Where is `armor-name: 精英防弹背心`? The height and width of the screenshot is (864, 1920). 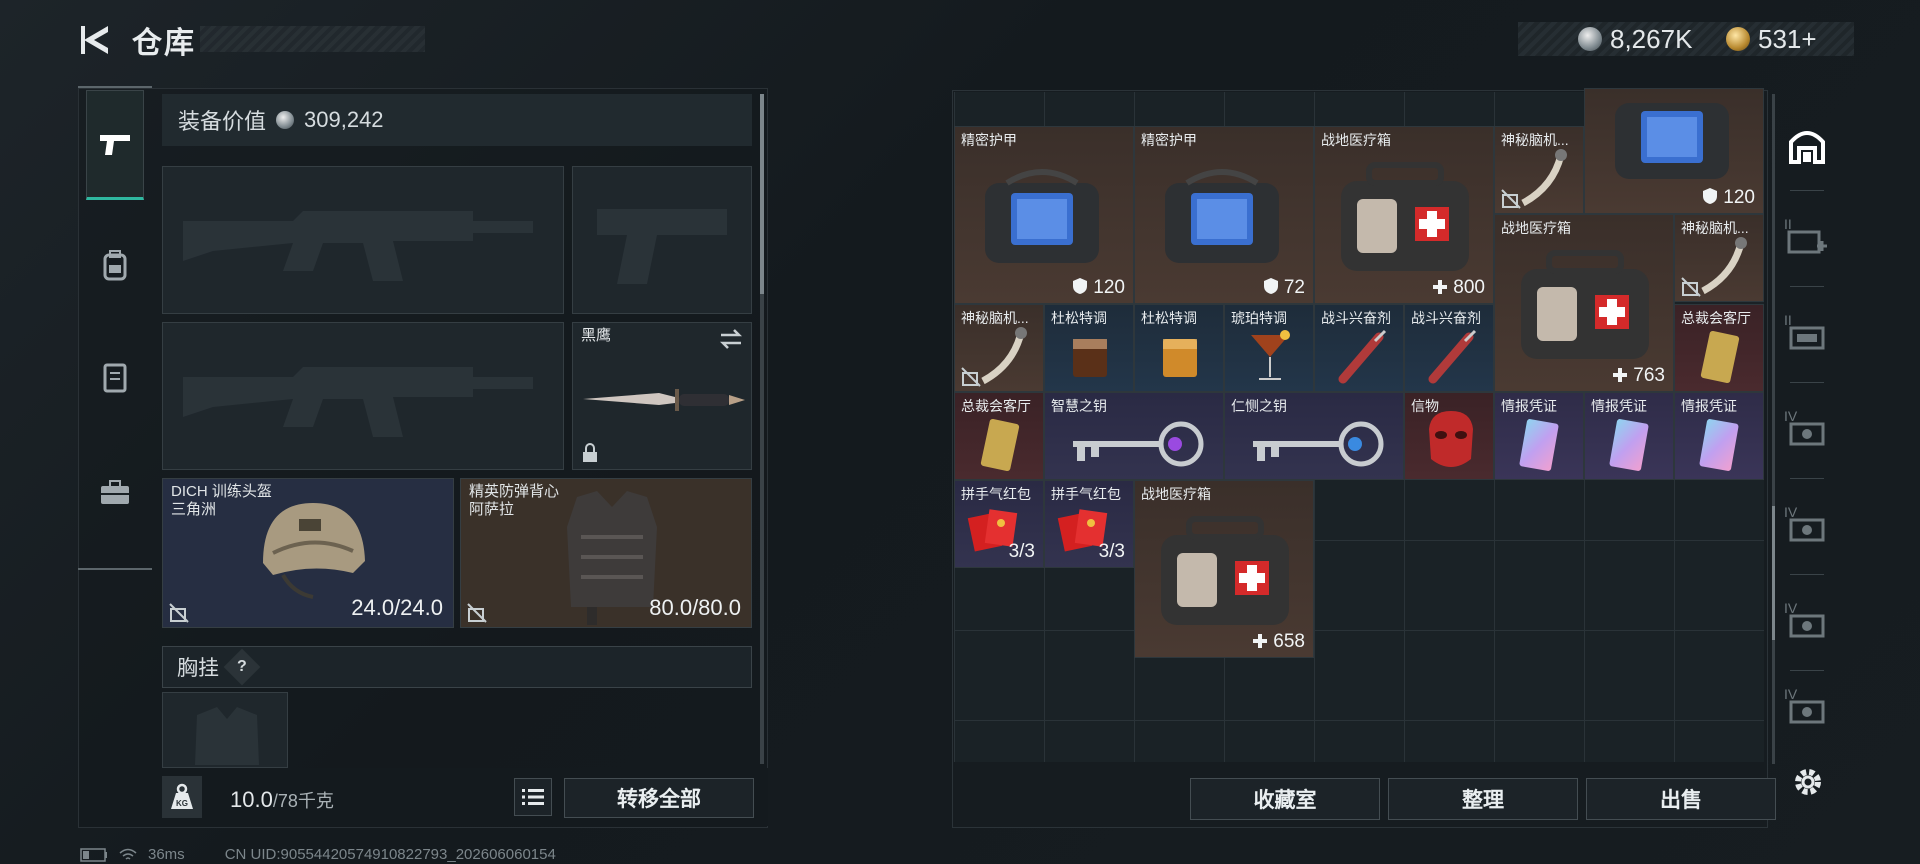 armor-name: 精英防弹背心 is located at coordinates (514, 491).